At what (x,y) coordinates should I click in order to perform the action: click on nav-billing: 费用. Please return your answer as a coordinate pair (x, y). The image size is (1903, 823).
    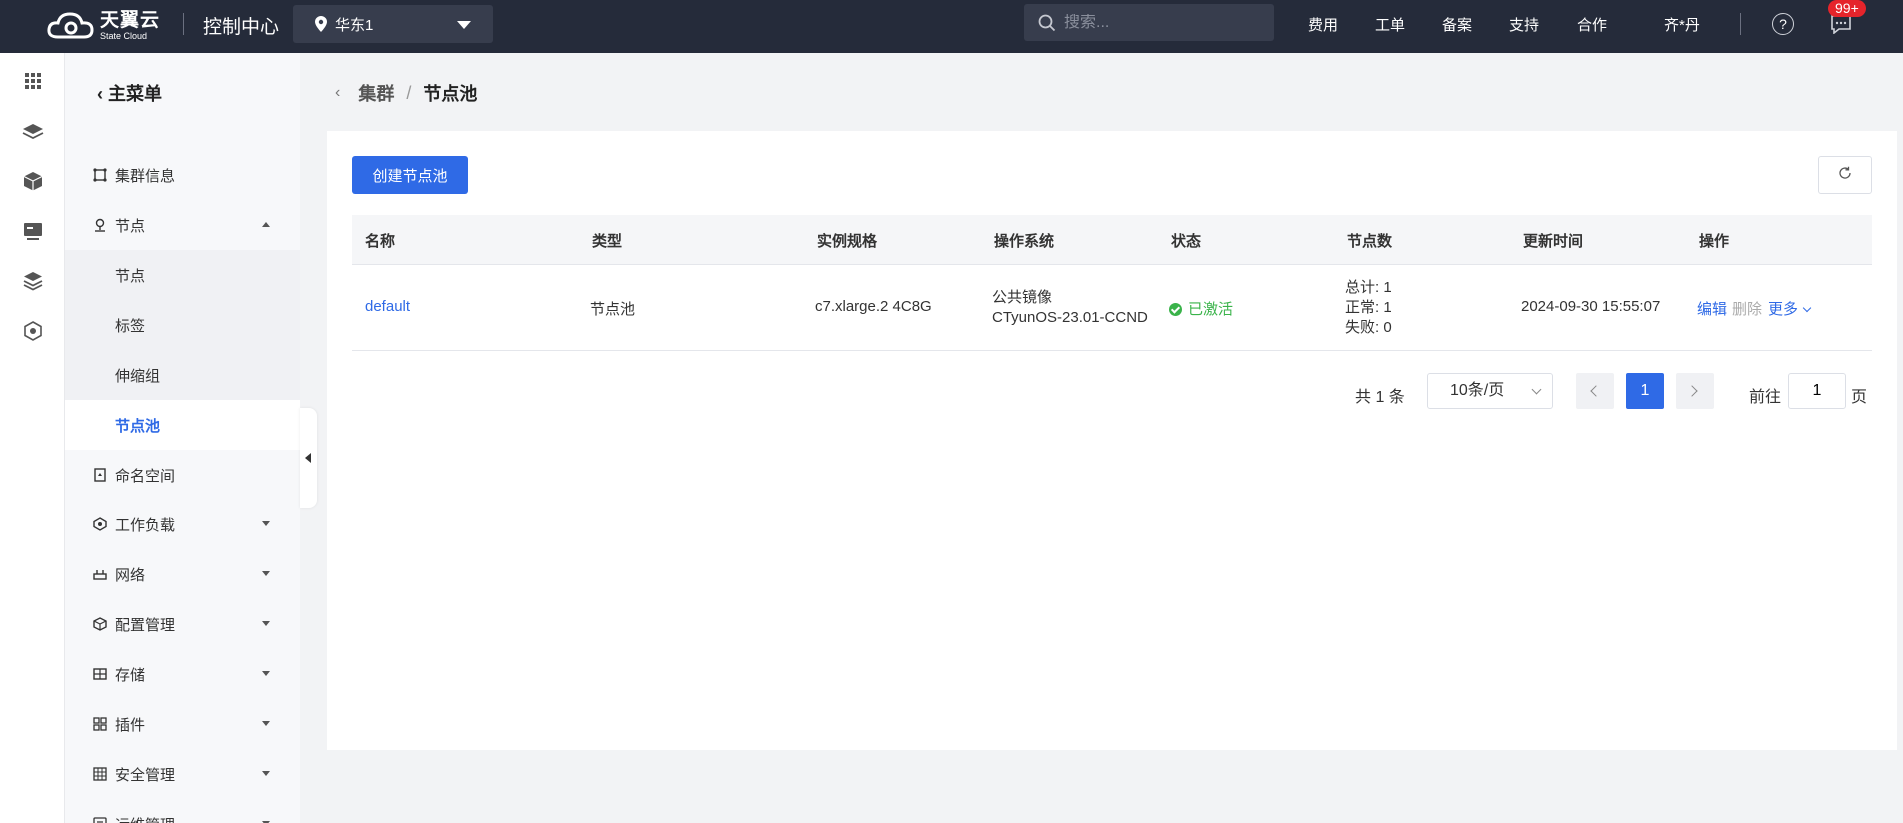
    Looking at the image, I should click on (1323, 24).